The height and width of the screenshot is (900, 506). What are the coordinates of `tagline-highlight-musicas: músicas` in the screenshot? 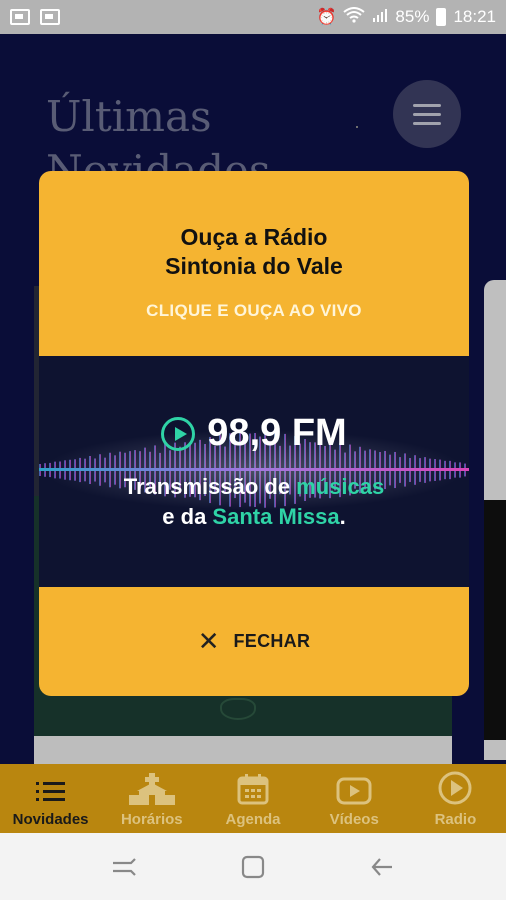 It's located at (340, 486).